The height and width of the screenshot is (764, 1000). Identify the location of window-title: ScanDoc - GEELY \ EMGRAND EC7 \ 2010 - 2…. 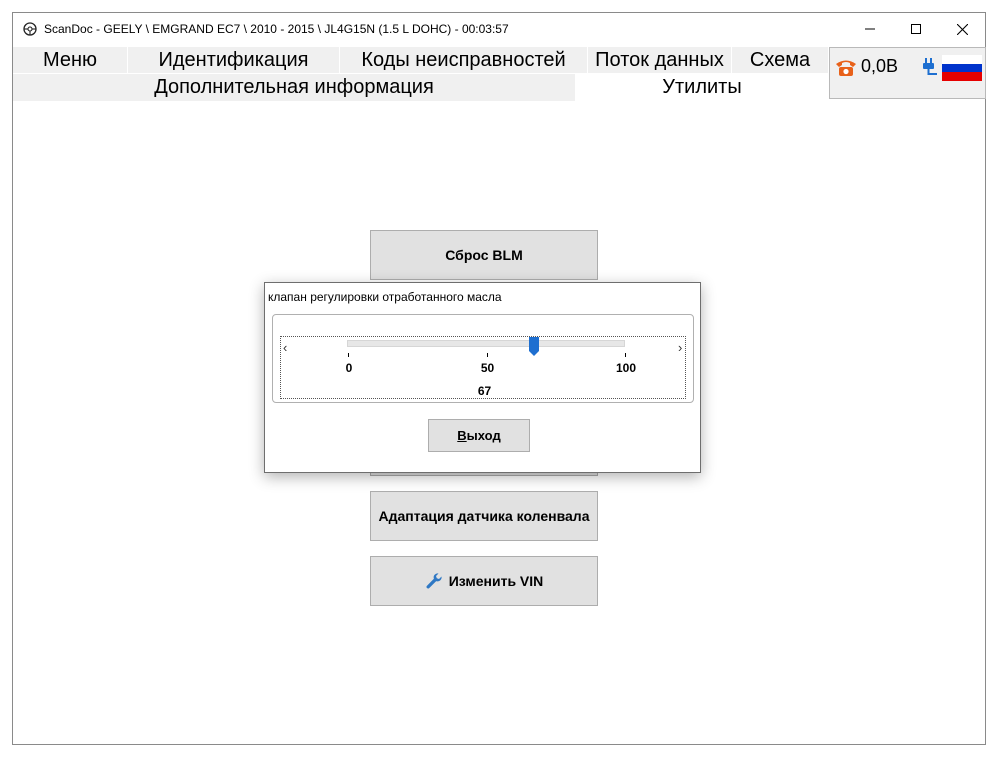
(276, 29).